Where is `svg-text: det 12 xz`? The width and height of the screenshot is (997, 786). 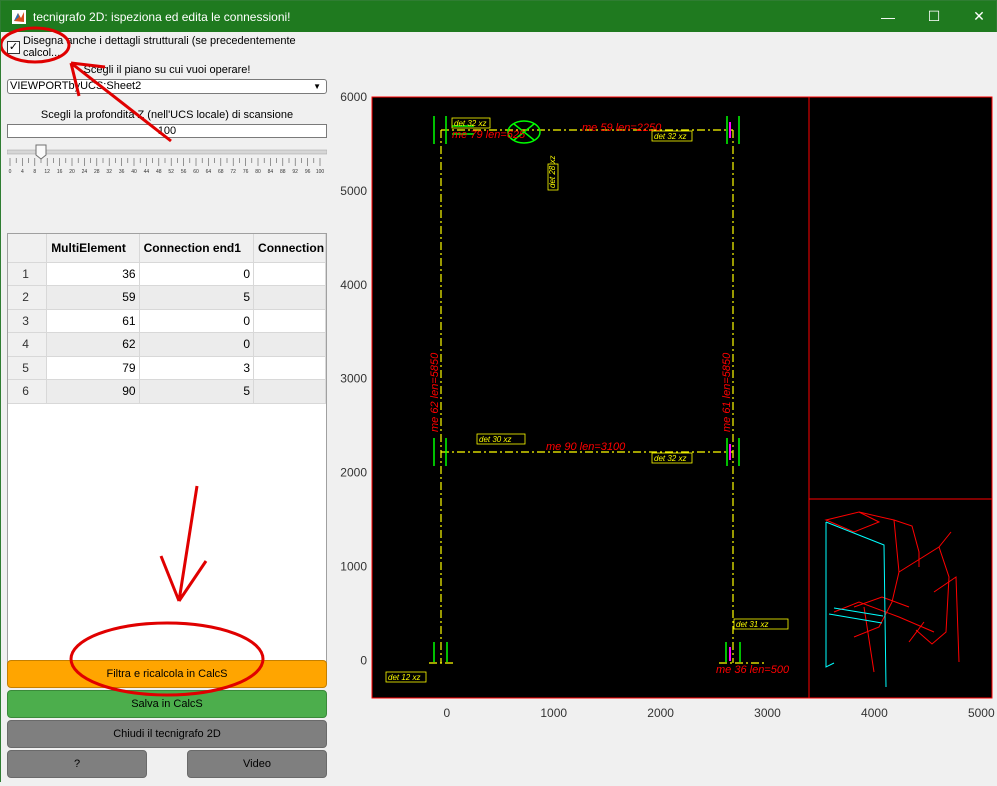 svg-text: det 12 xz is located at coordinates (404, 677).